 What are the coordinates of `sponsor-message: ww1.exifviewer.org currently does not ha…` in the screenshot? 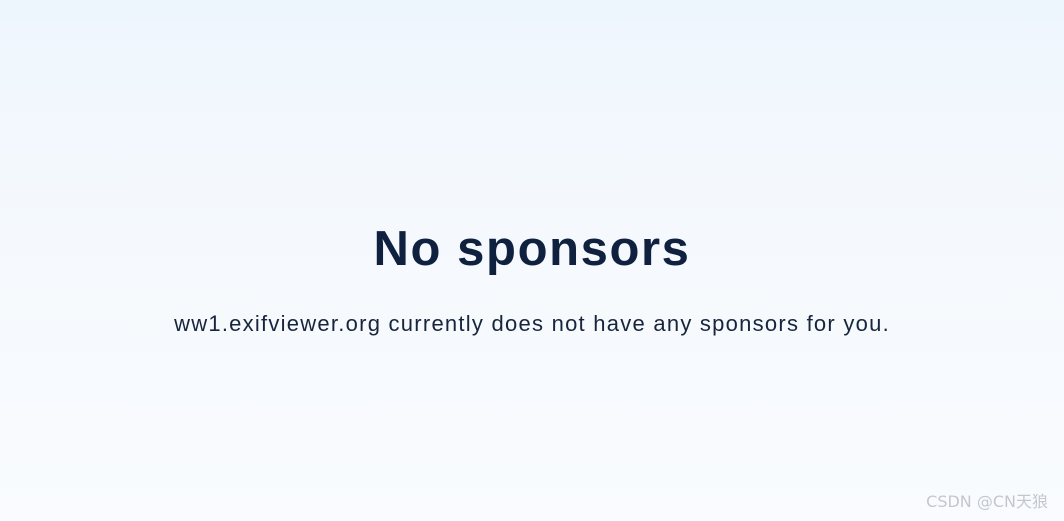 It's located at (532, 323).